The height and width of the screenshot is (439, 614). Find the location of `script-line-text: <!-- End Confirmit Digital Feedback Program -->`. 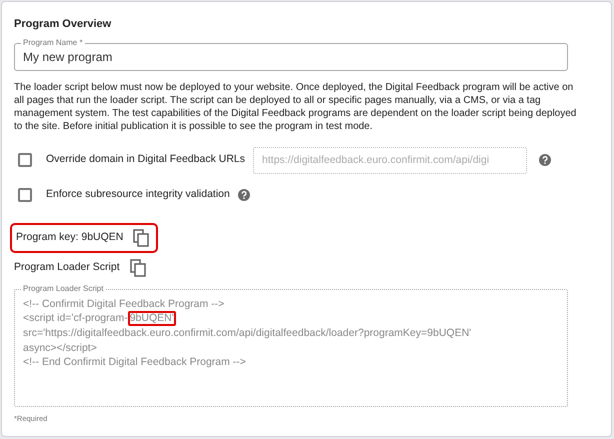

script-line-text: <!-- End Confirmit Digital Feedback Program --> is located at coordinates (134, 362).